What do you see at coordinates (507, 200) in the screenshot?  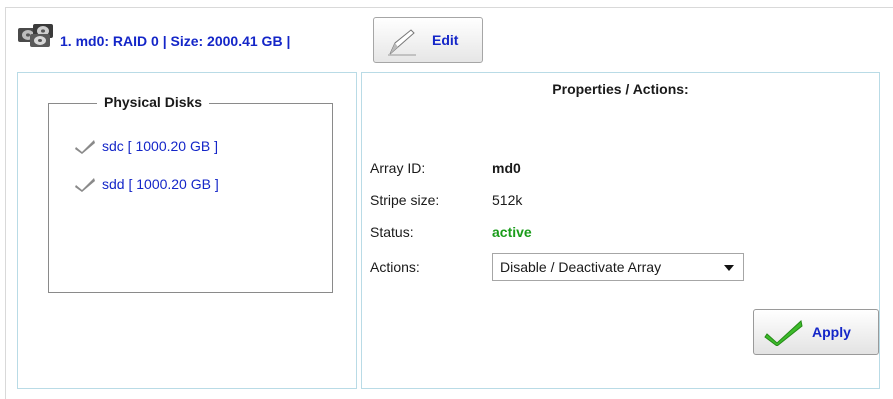 I see `stripe-size-value: 512k` at bounding box center [507, 200].